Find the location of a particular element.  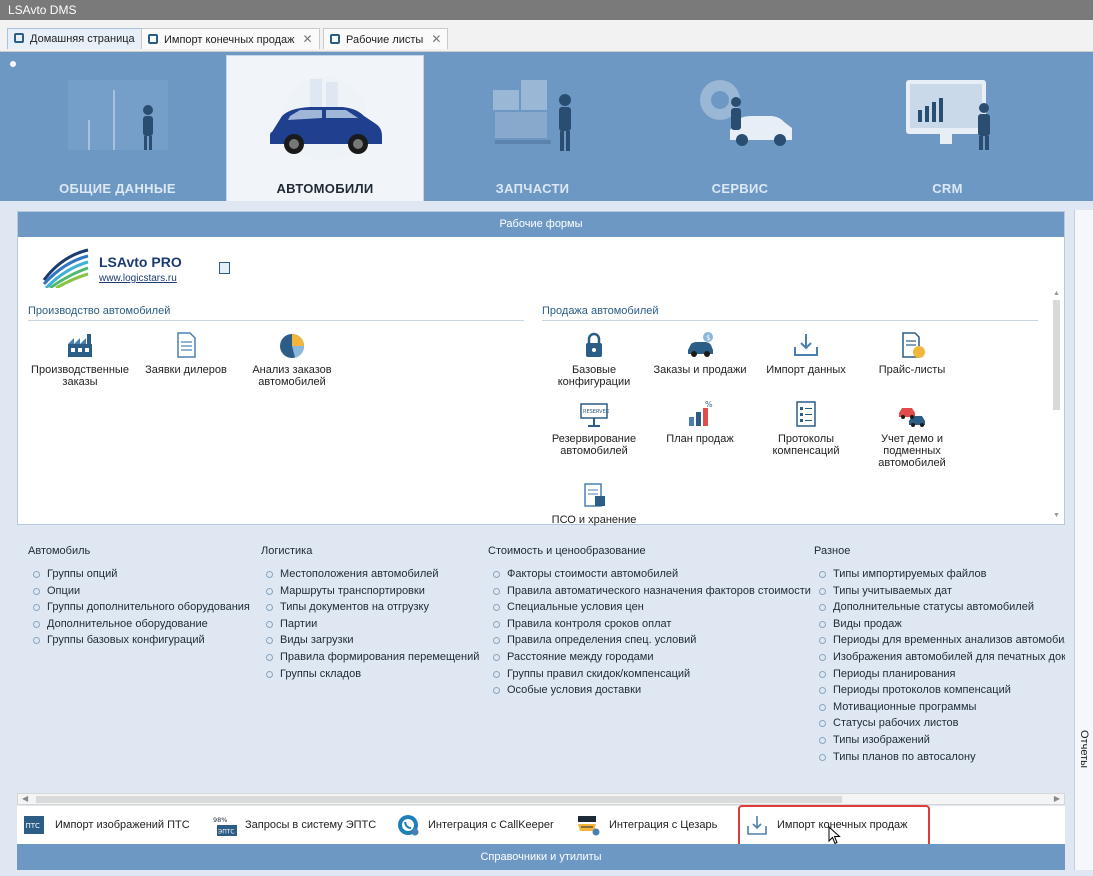

util-callkeeper-integration: Интеграция с CallKeeper is located at coordinates (475, 825).